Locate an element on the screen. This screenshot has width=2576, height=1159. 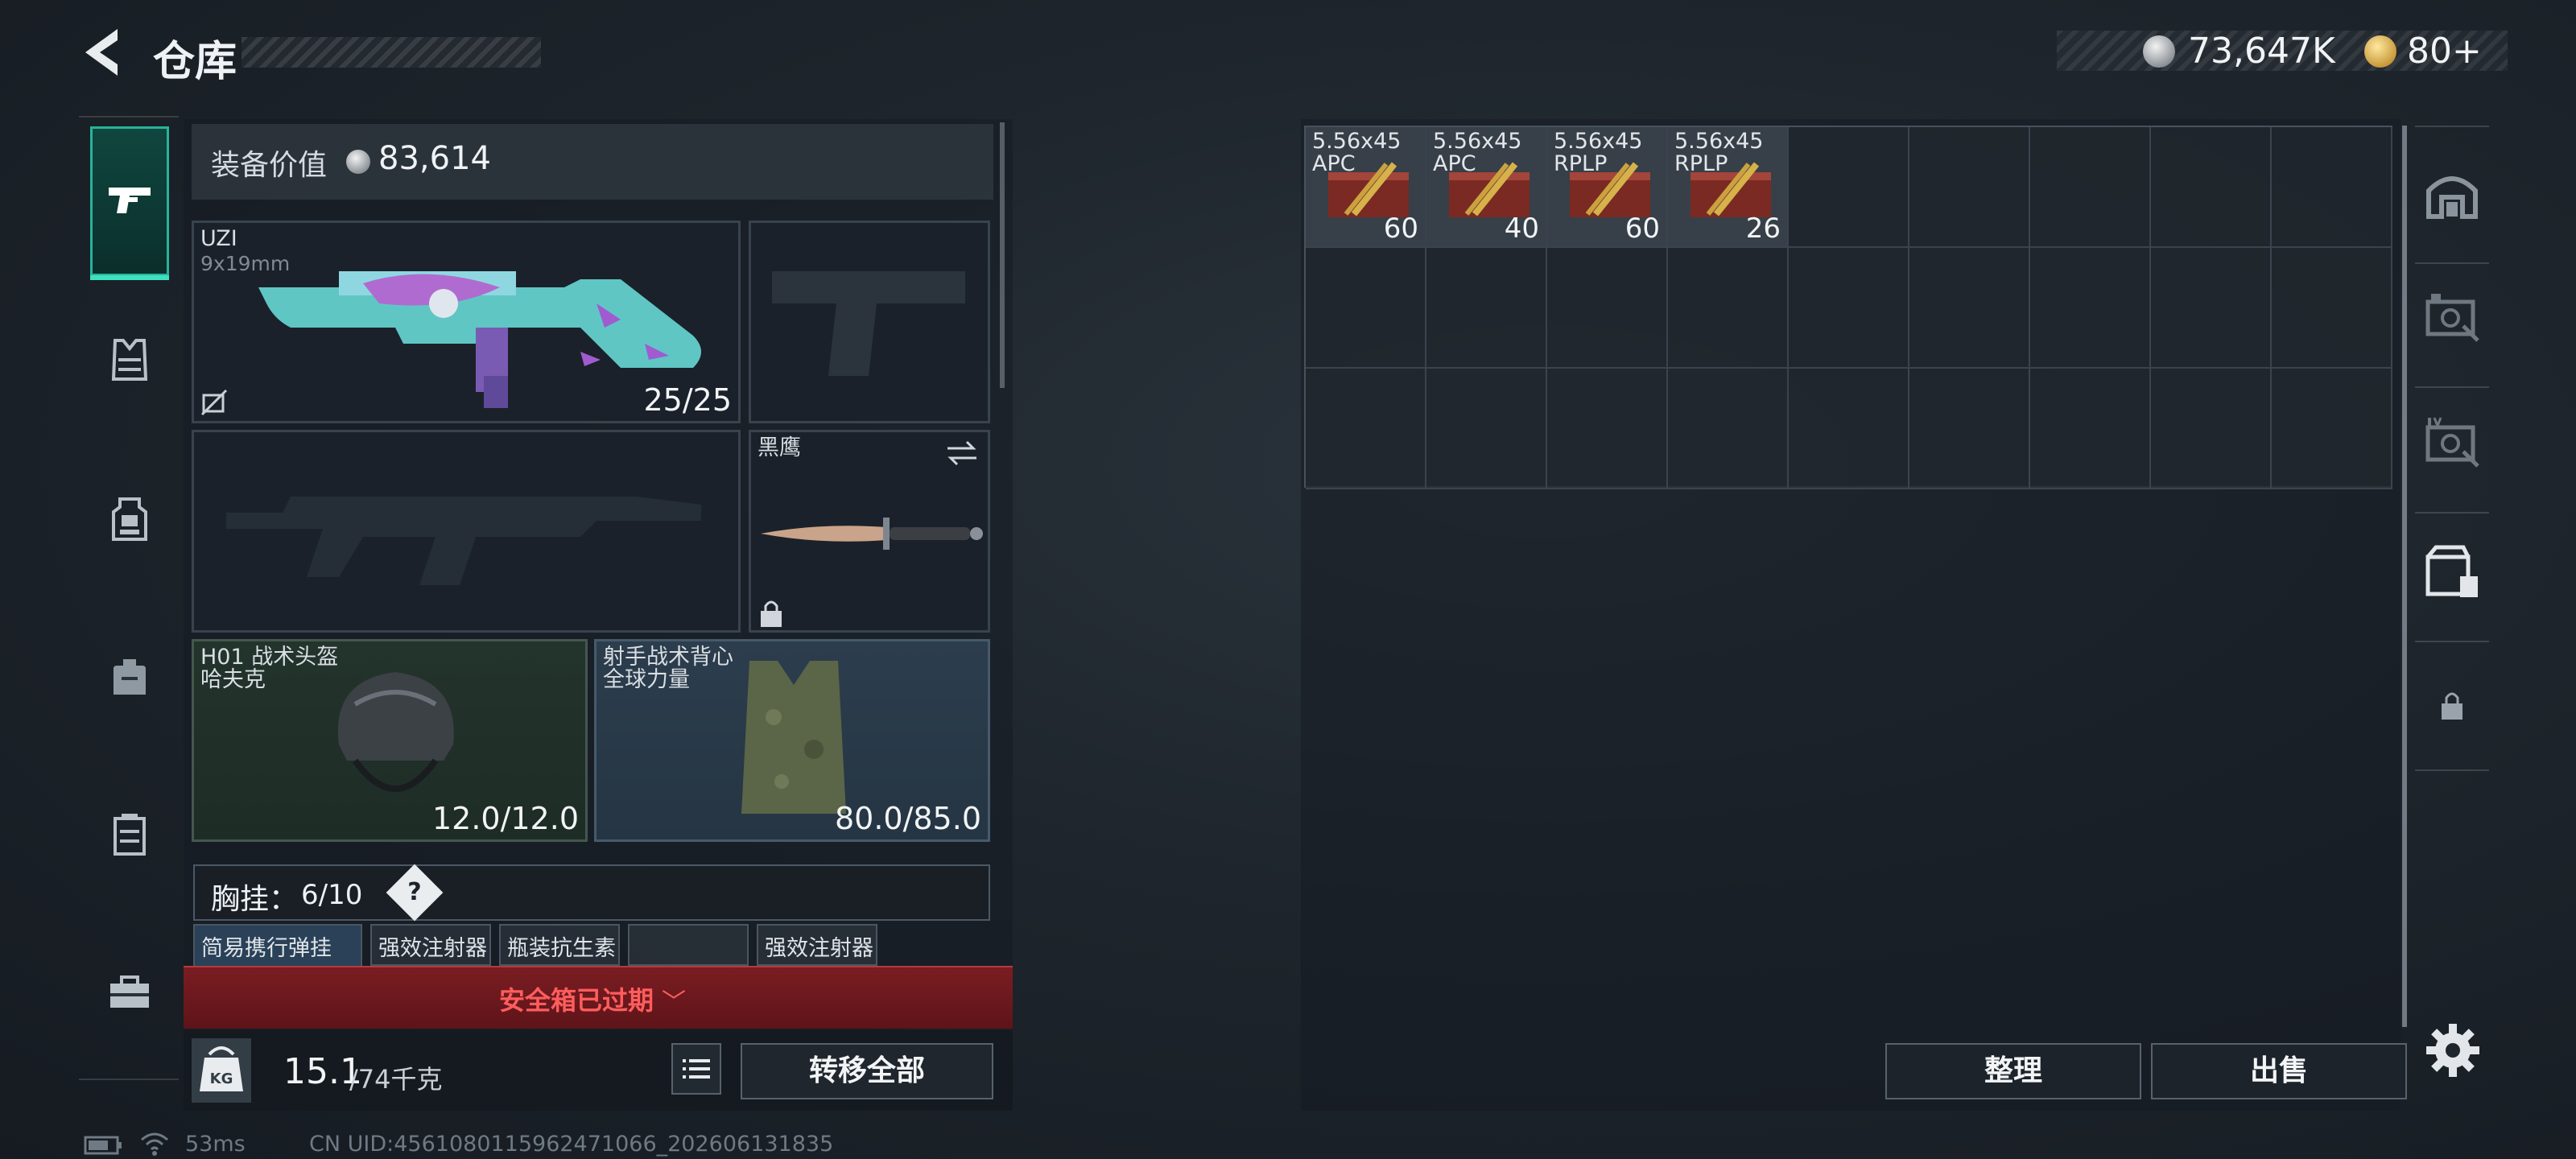
melee-name: 黑鹰 is located at coordinates (779, 447).